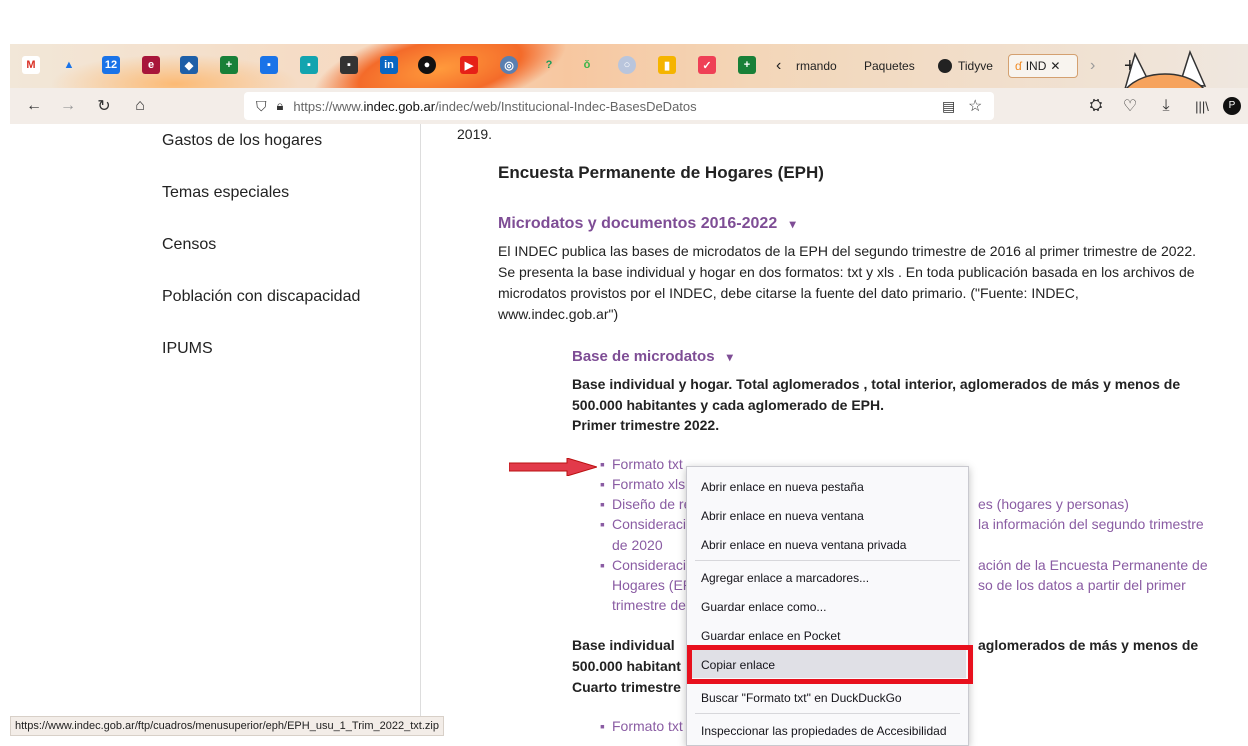  What do you see at coordinates (667, 65) in the screenshot?
I see `keep-icon: ▮` at bounding box center [667, 65].